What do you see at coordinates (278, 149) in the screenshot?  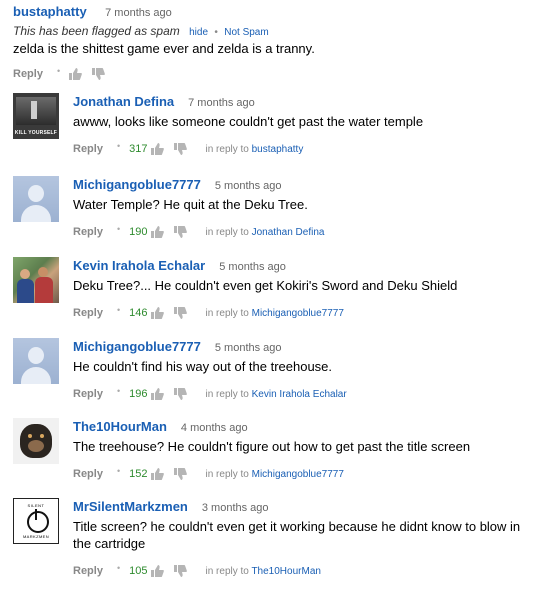 I see `in-reply-to-link: bustaphatty` at bounding box center [278, 149].